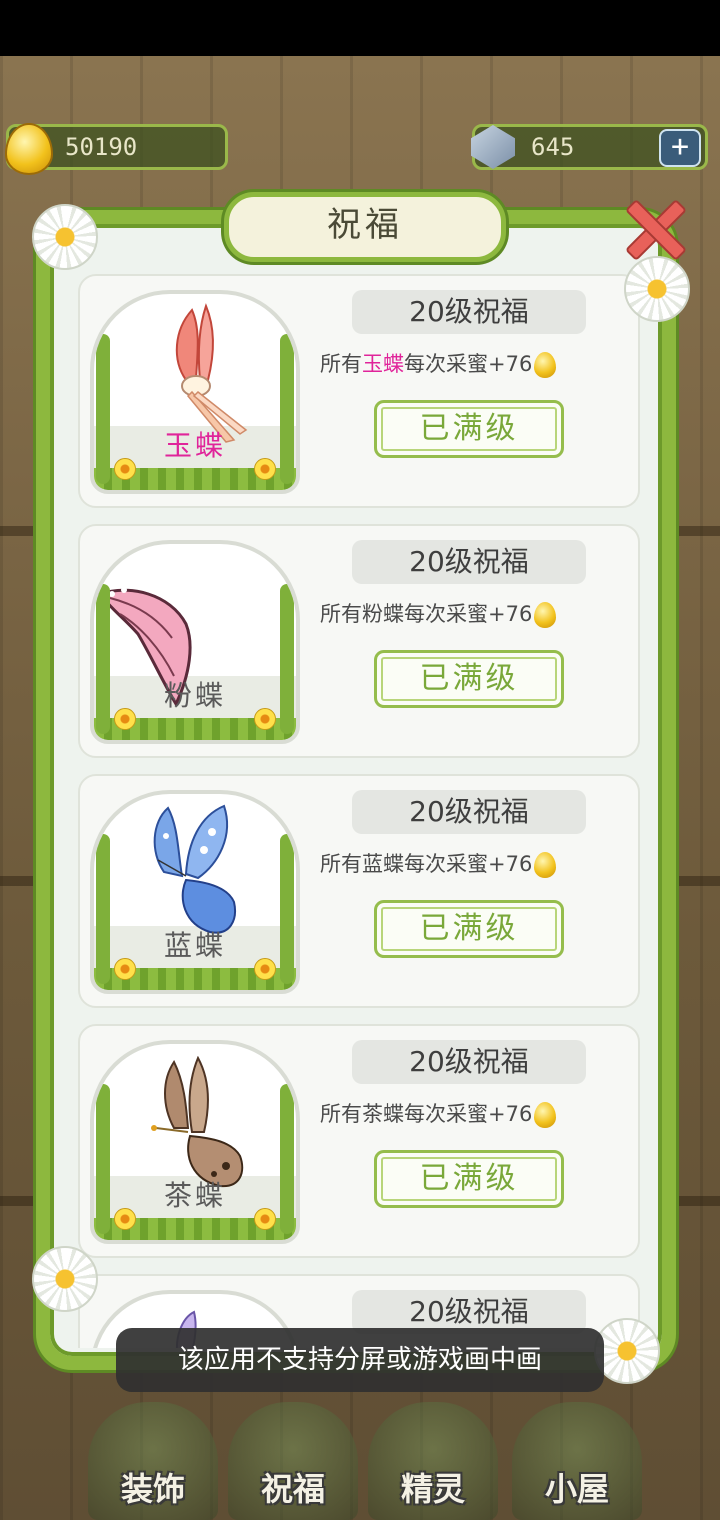 This screenshot has width=720, height=1520. I want to click on blessing-description: 所有玉蝶每次采蜜+76, so click(476, 364).